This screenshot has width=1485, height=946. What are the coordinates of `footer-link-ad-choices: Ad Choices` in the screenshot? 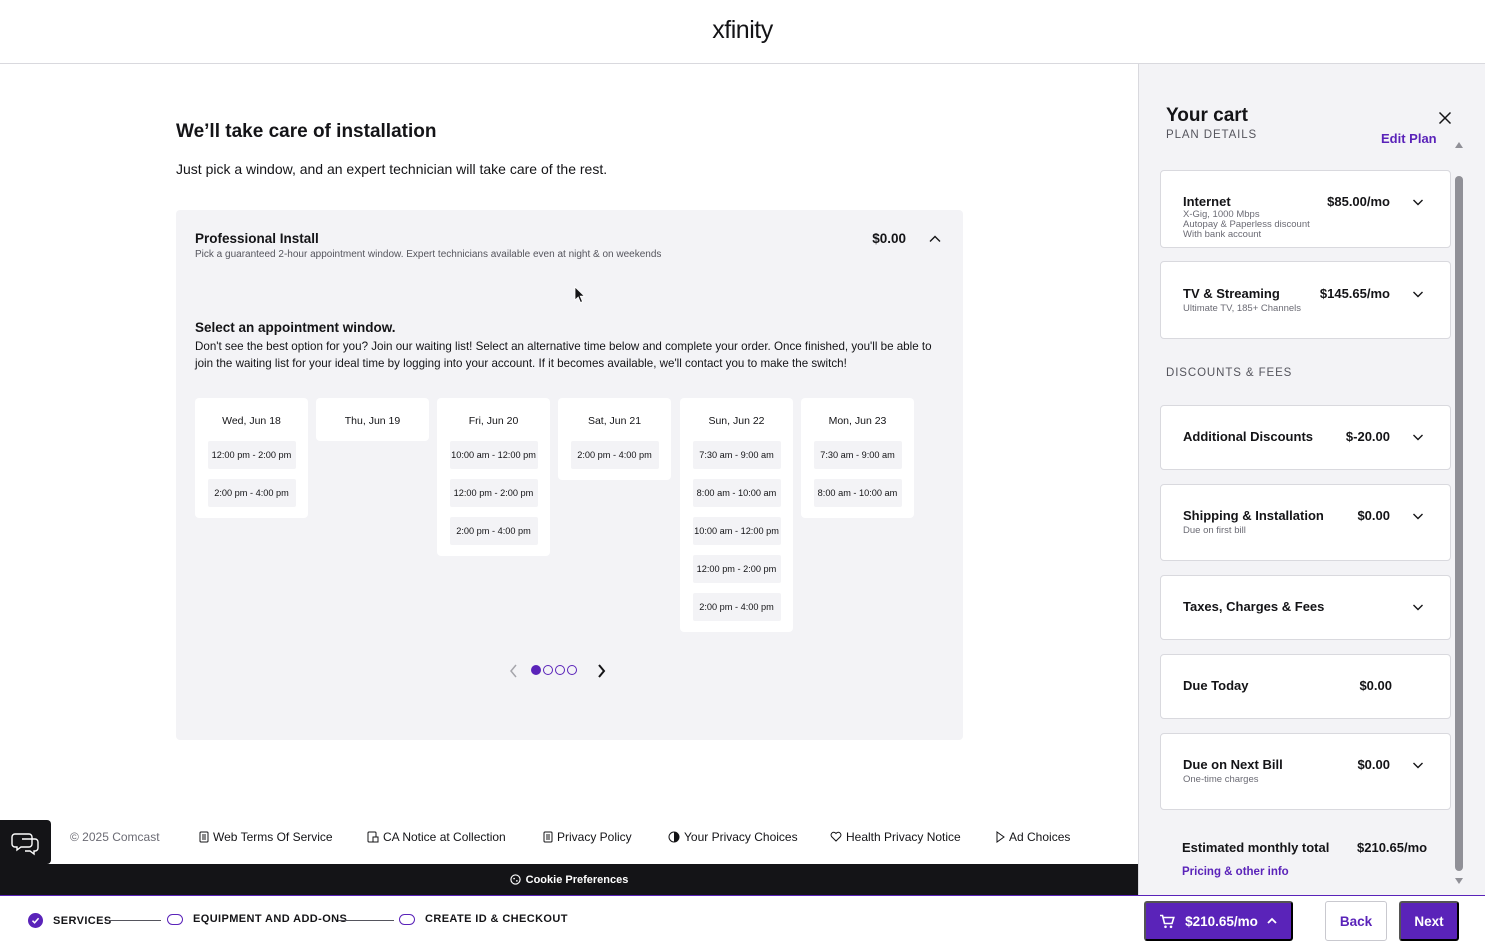 It's located at (1032, 837).